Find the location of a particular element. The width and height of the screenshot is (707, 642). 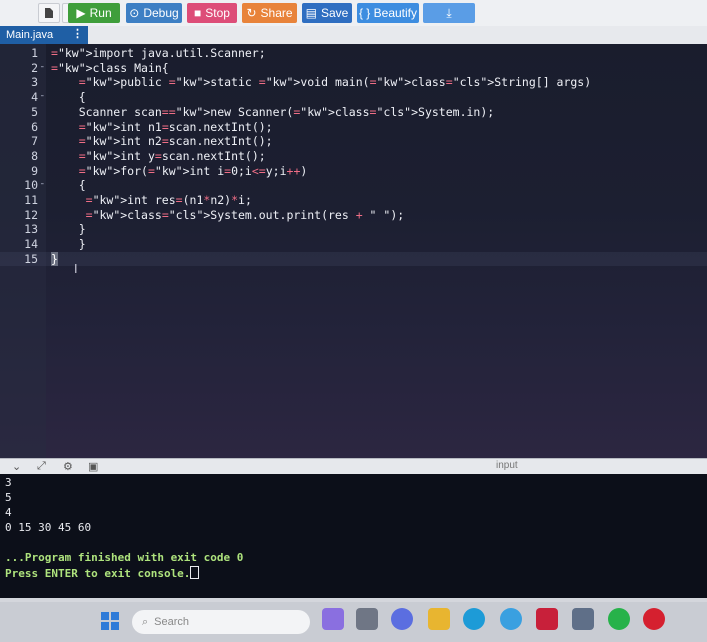

code-line: 2 ⁃ ="kw">class Main{ is located at coordinates (353, 68).